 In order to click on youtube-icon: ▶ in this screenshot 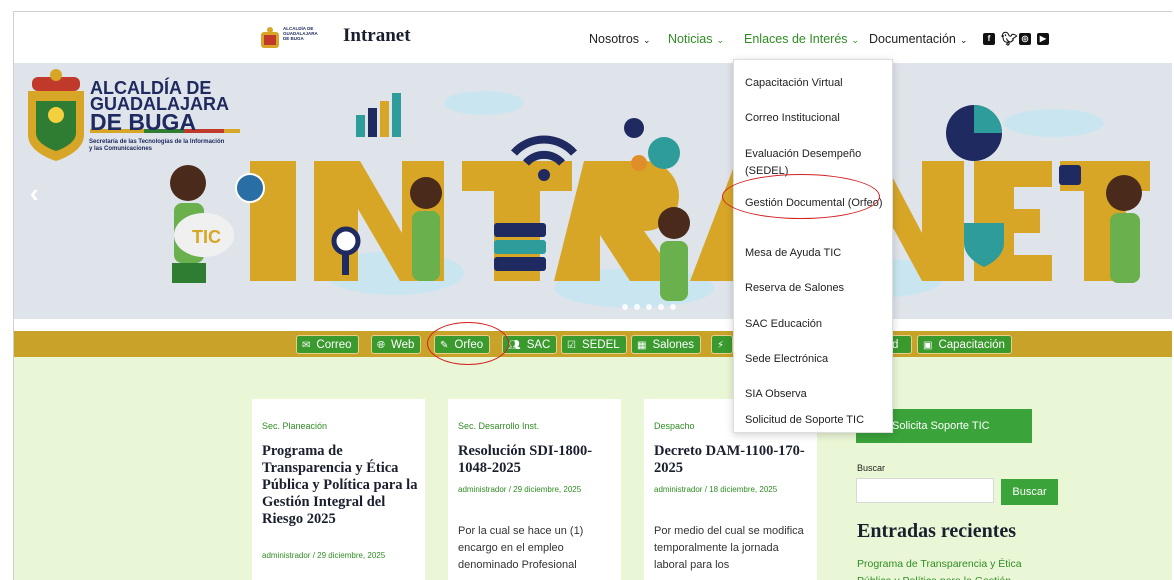, I will do `click(1043, 39)`.